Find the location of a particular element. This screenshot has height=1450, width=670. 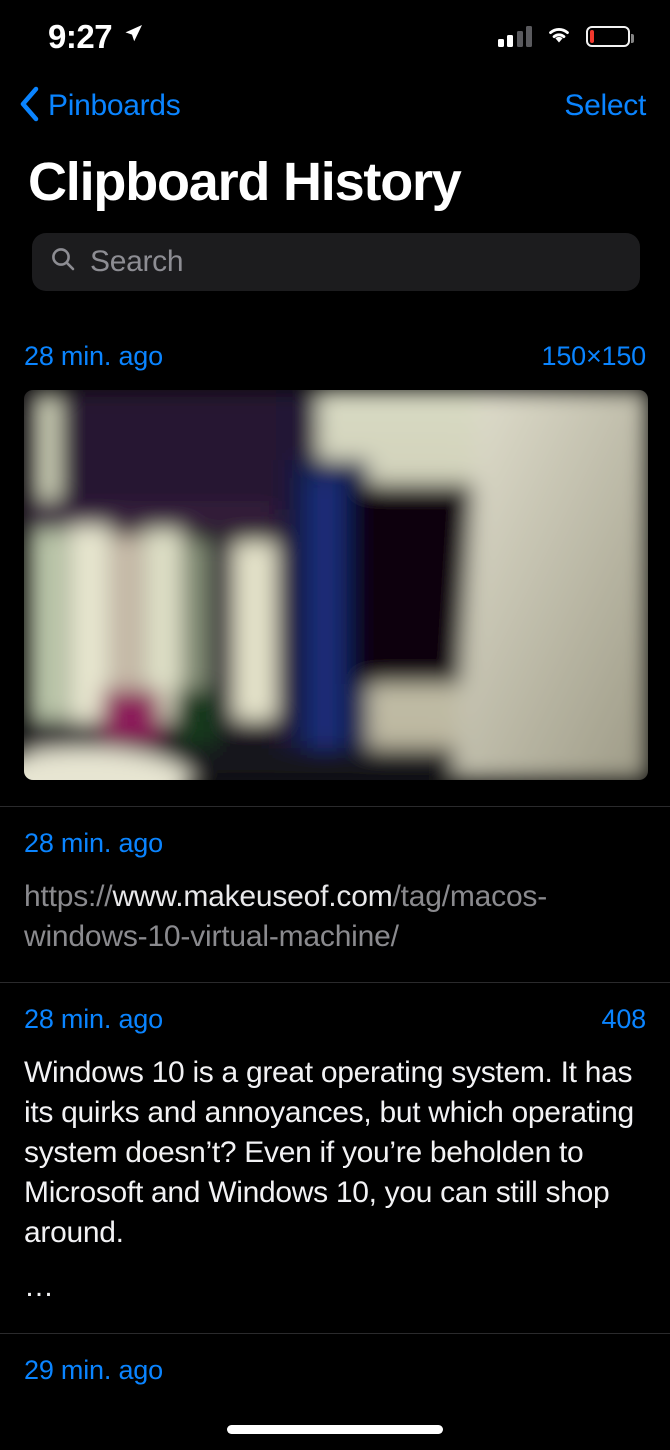

wifi-icon is located at coordinates (559, 36).